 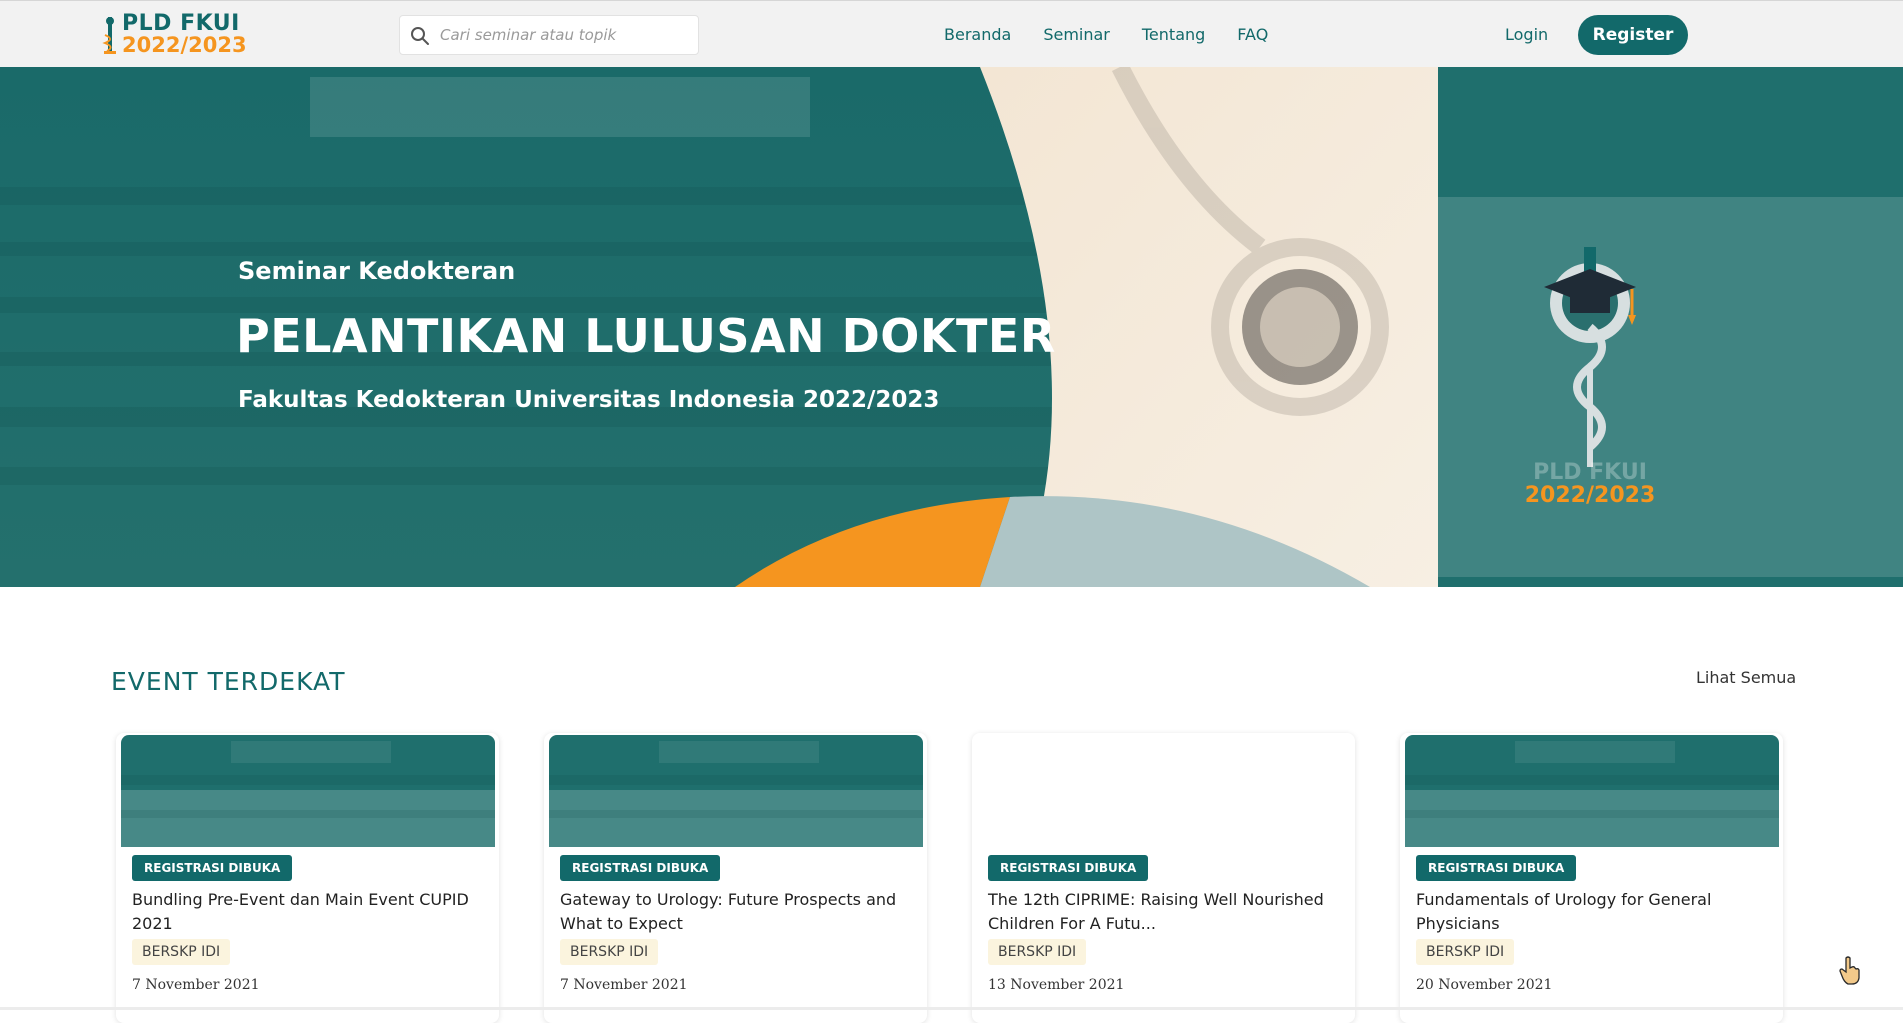 What do you see at coordinates (228, 681) in the screenshot?
I see `section-title: EVENT TERDEKAT` at bounding box center [228, 681].